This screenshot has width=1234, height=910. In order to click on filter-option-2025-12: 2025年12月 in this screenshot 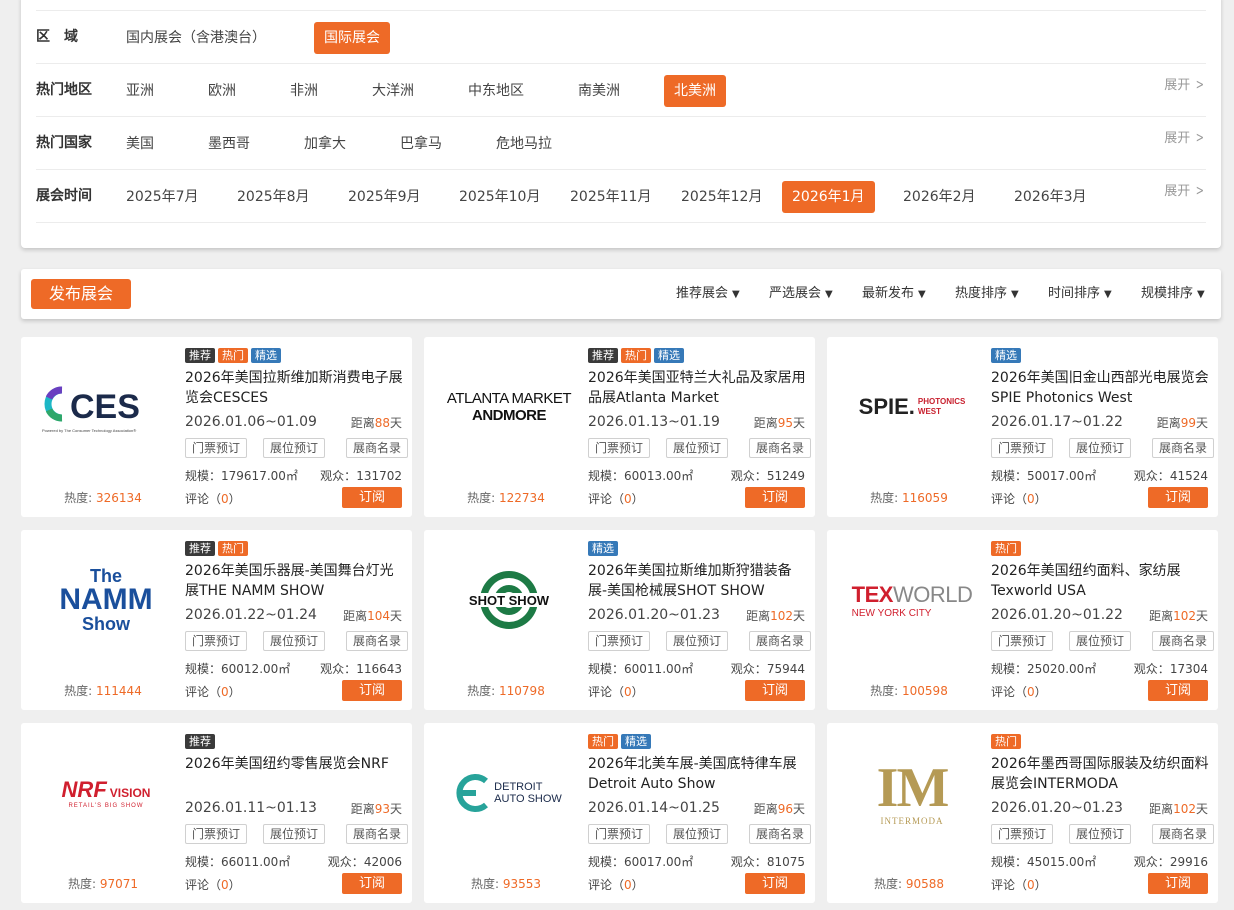, I will do `click(721, 197)`.